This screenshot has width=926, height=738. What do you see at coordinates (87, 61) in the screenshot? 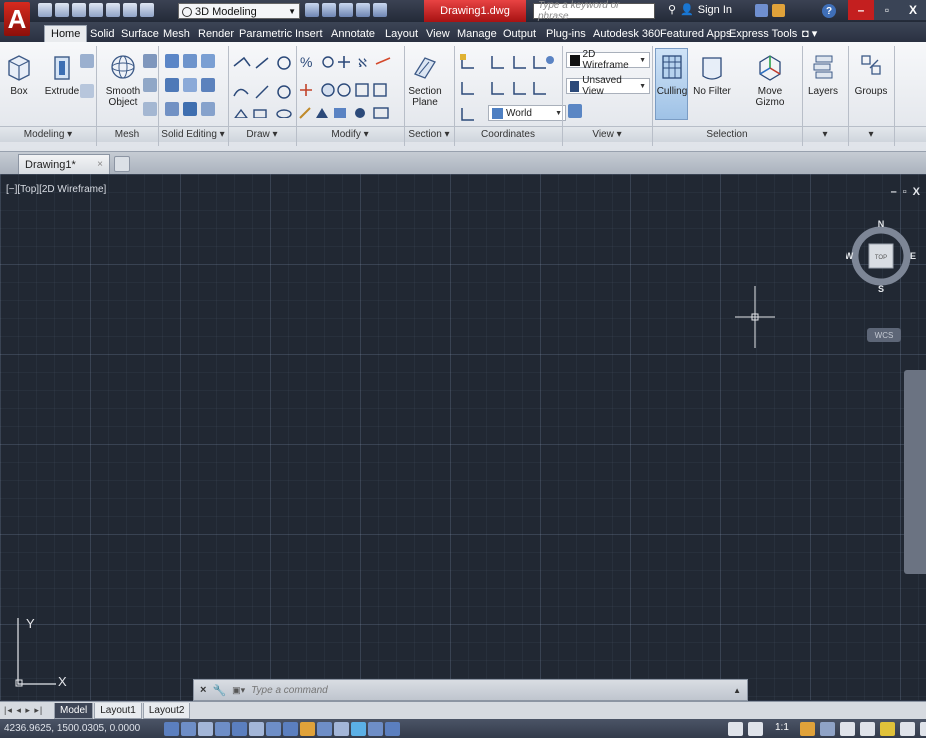
I see `presspull-icon` at bounding box center [87, 61].